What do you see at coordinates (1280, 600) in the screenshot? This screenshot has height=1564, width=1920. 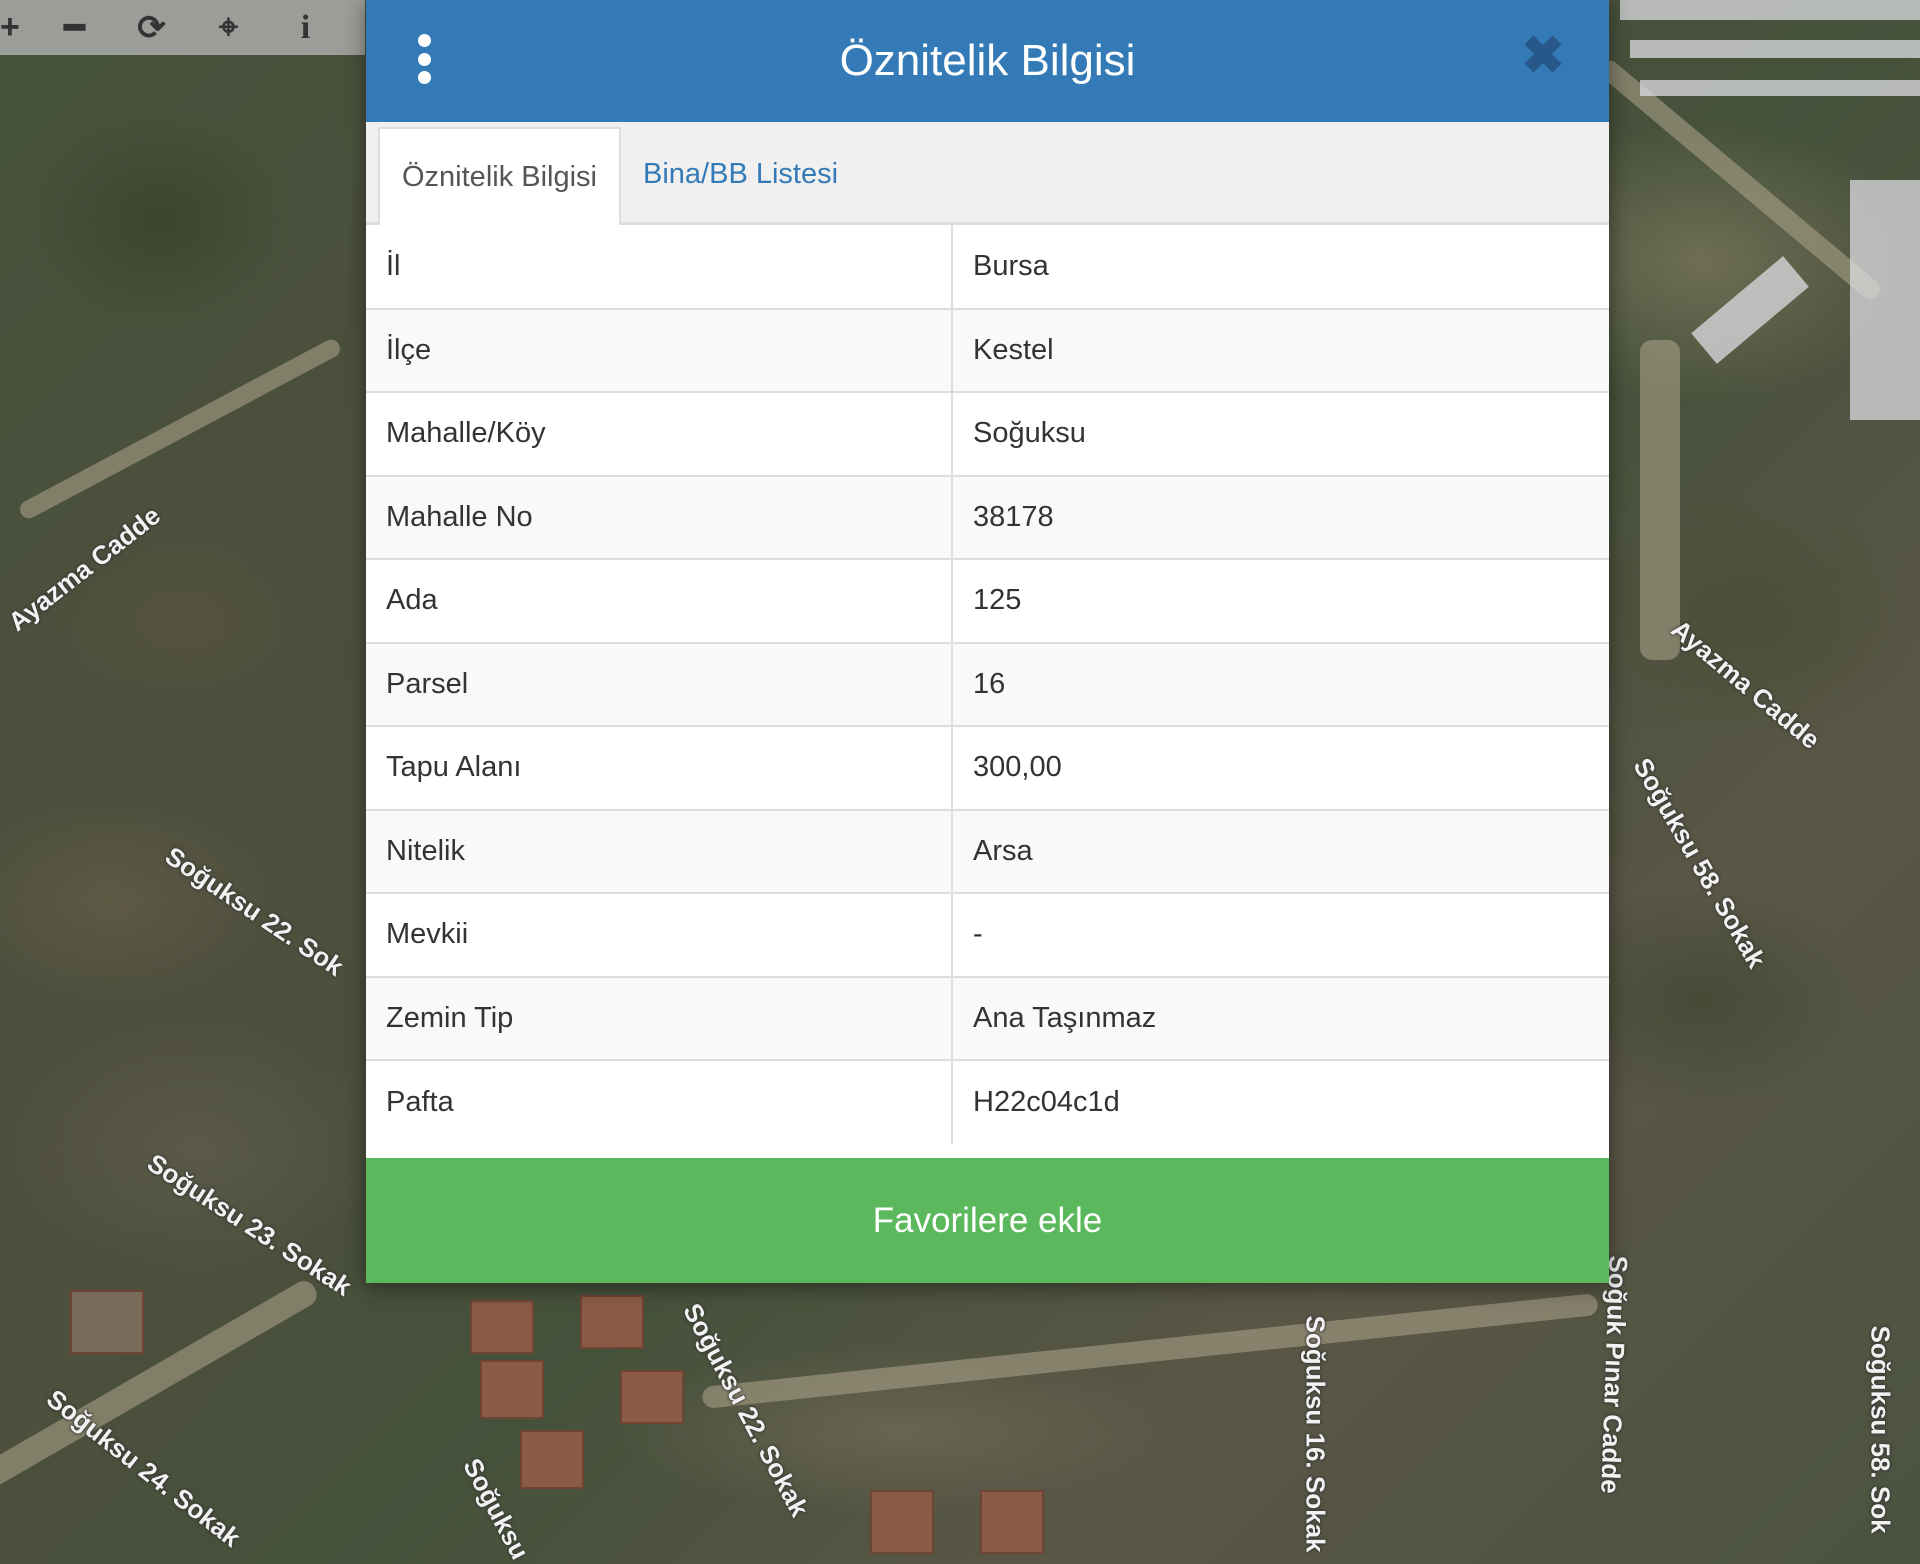 I see `attribute-value: 125` at bounding box center [1280, 600].